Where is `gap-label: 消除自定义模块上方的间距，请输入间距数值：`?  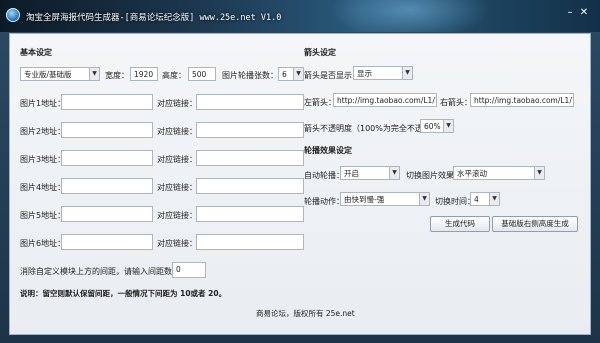 gap-label: 消除自定义模块上方的间距，请输入间距数值： is located at coordinates (104, 271).